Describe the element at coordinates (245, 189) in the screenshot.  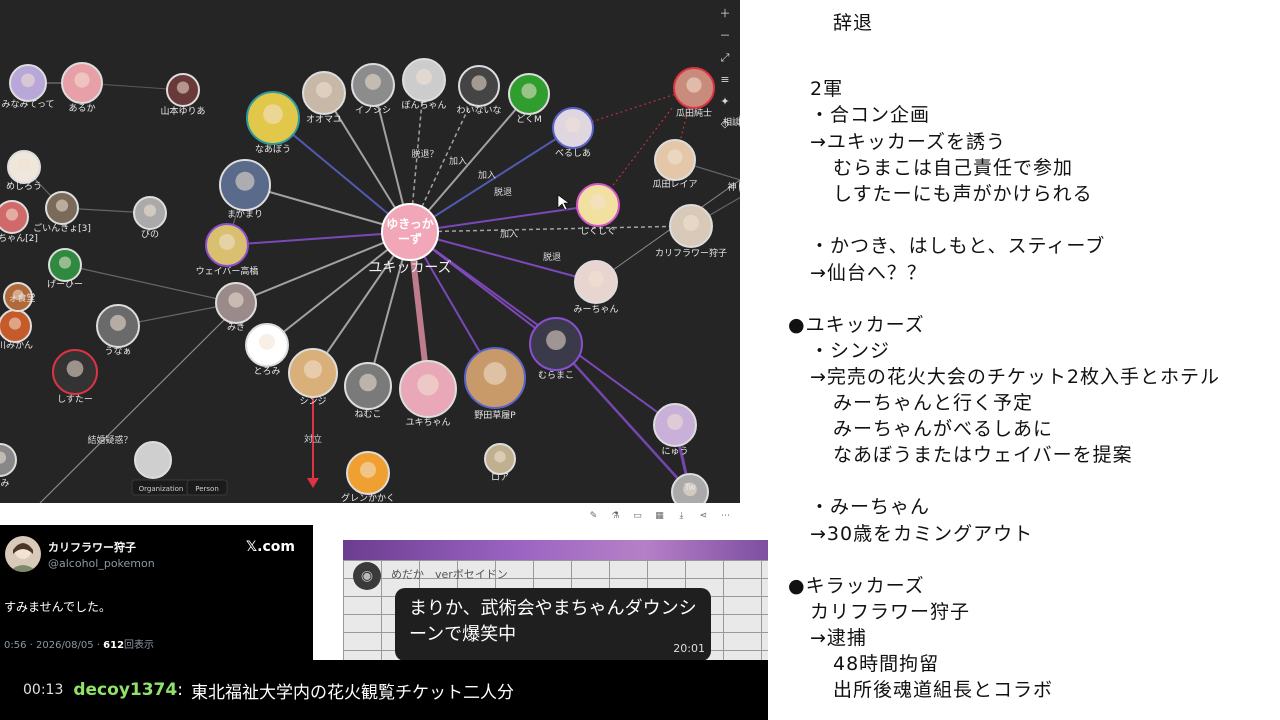
I see `graph-node: まがまり` at that location.